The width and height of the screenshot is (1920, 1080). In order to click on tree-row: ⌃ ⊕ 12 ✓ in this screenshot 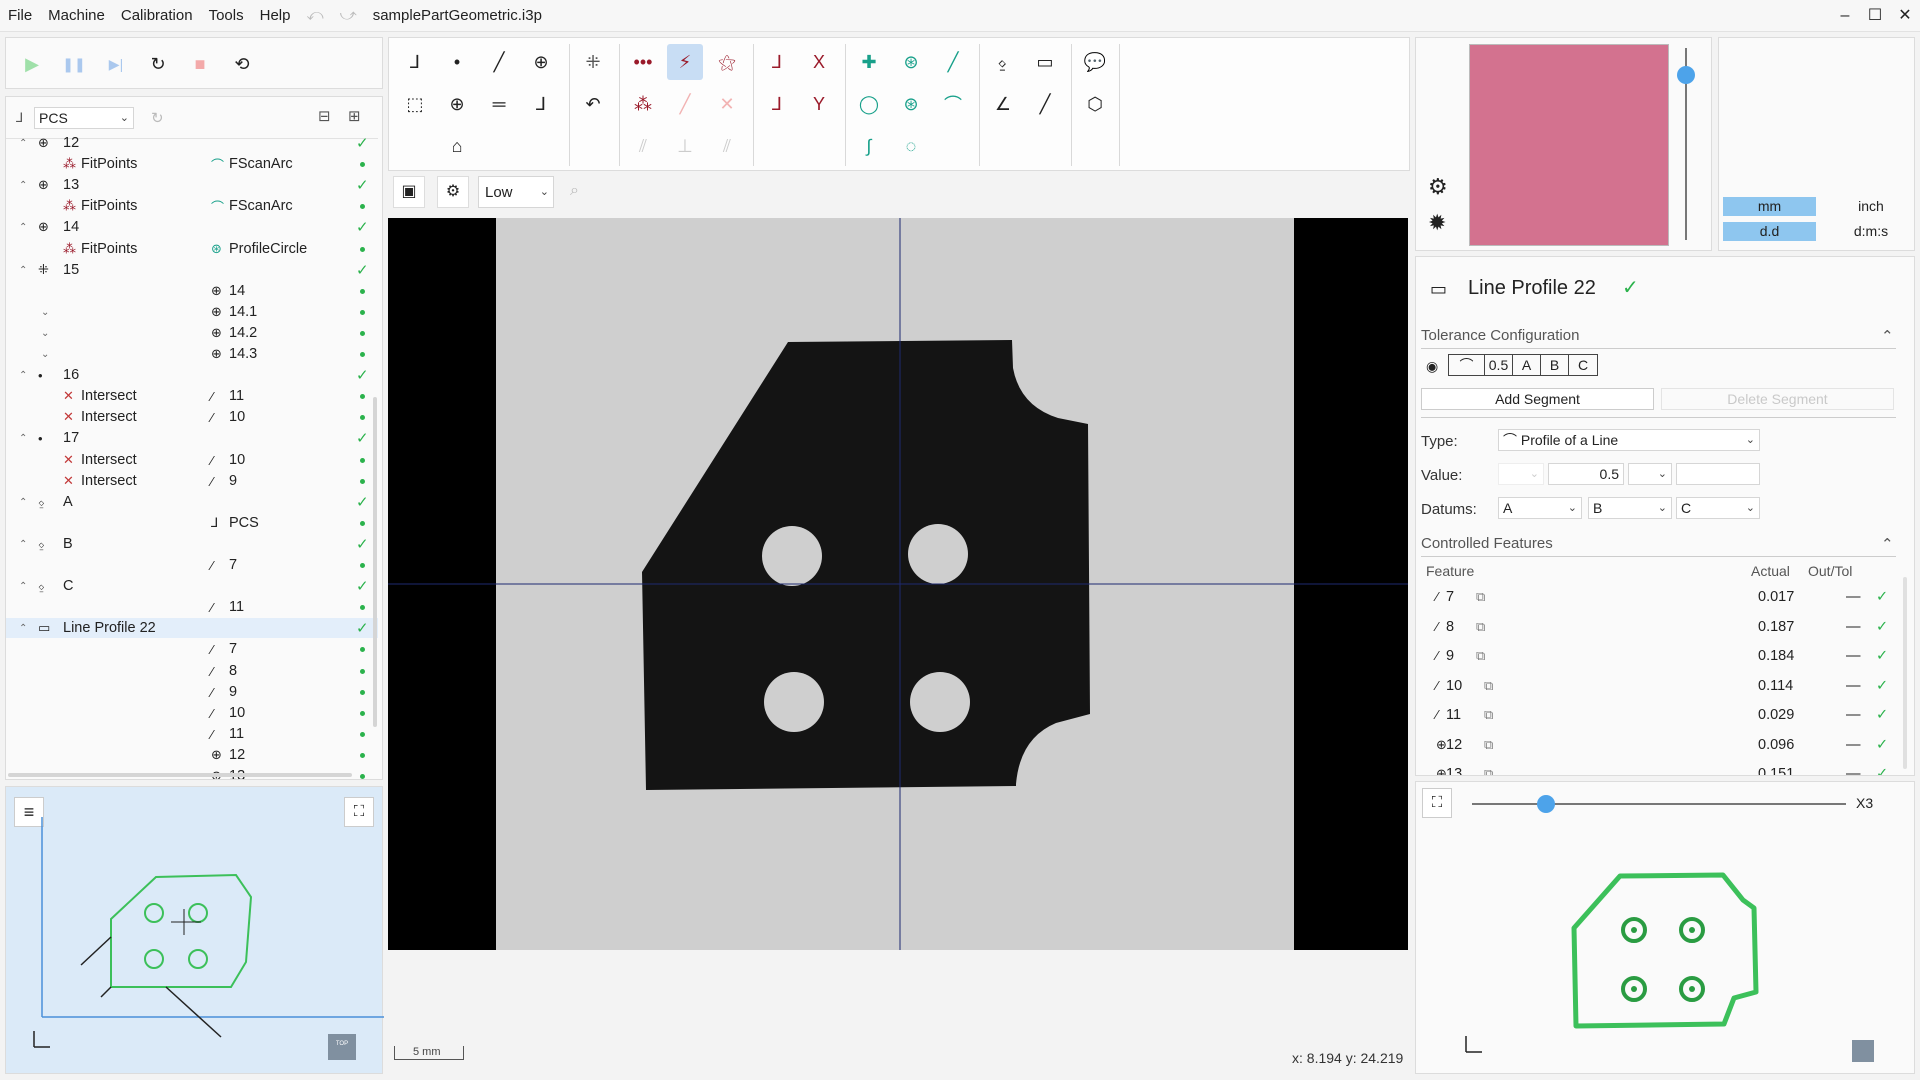, I will do `click(192, 143)`.